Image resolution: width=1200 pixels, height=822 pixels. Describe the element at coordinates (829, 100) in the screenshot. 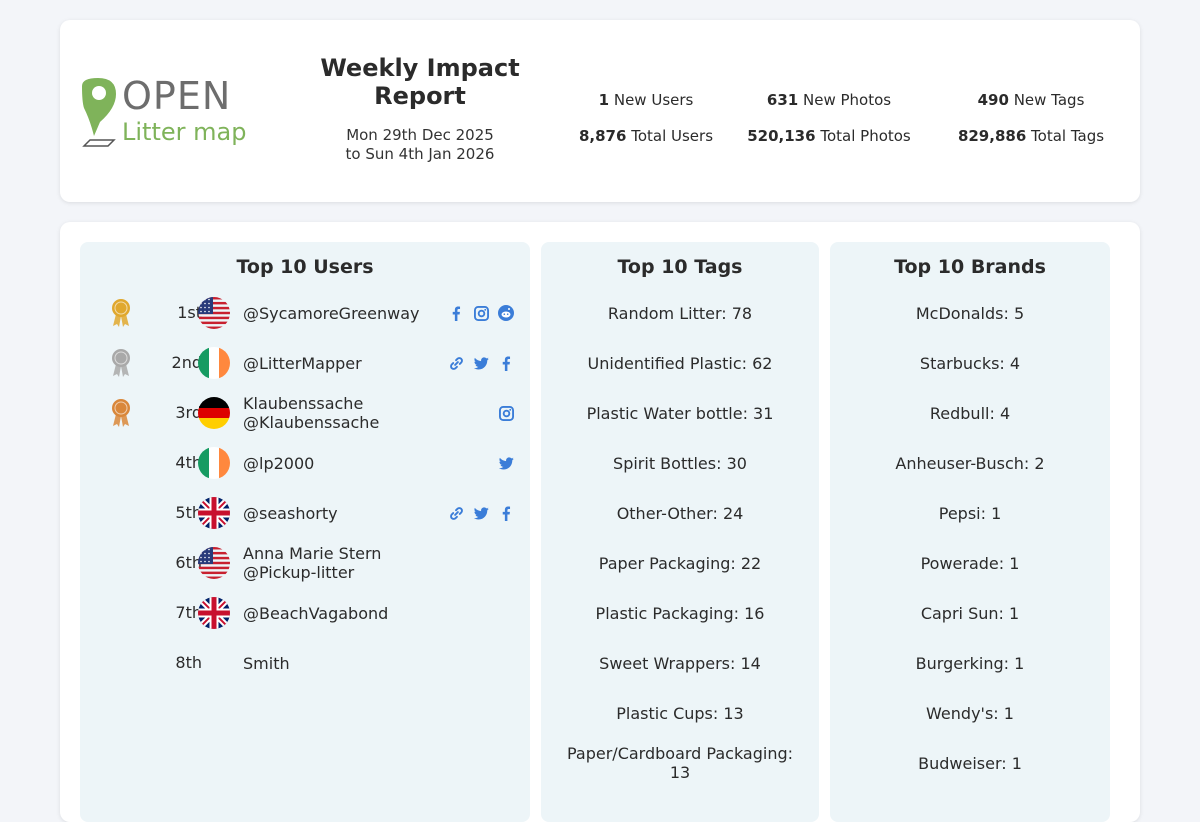

I see `stat-new-photos: 631 New Photos` at that location.